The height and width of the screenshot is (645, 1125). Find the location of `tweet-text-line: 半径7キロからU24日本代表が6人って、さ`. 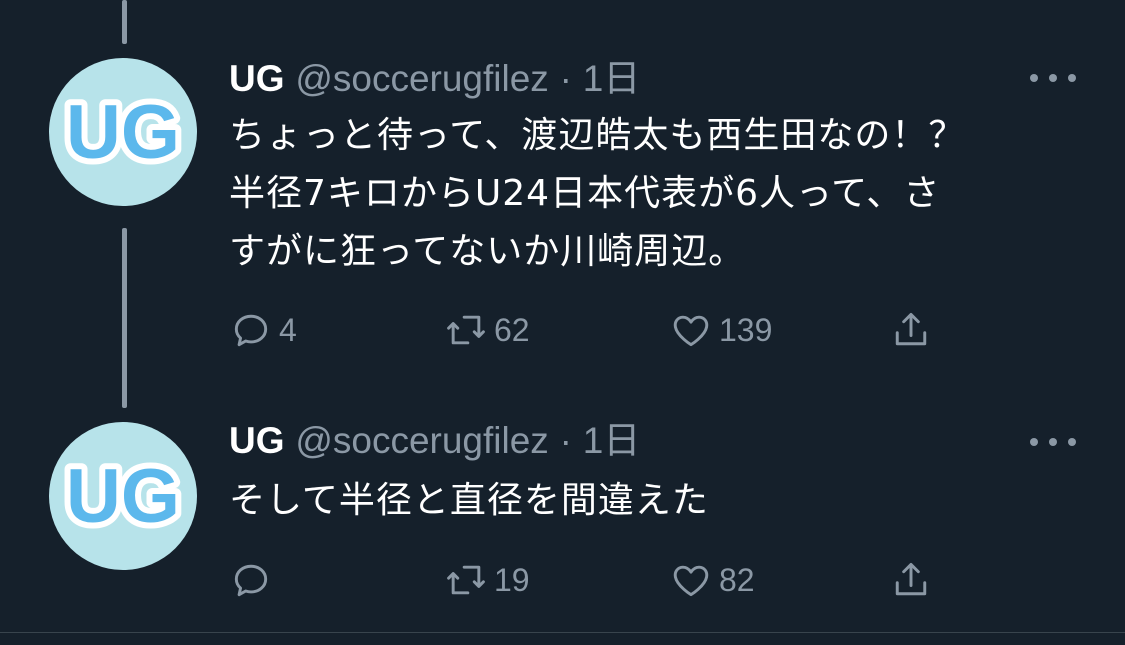

tweet-text-line: 半径7キロからU24日本代表が6人って、さ is located at coordinates (585, 193).